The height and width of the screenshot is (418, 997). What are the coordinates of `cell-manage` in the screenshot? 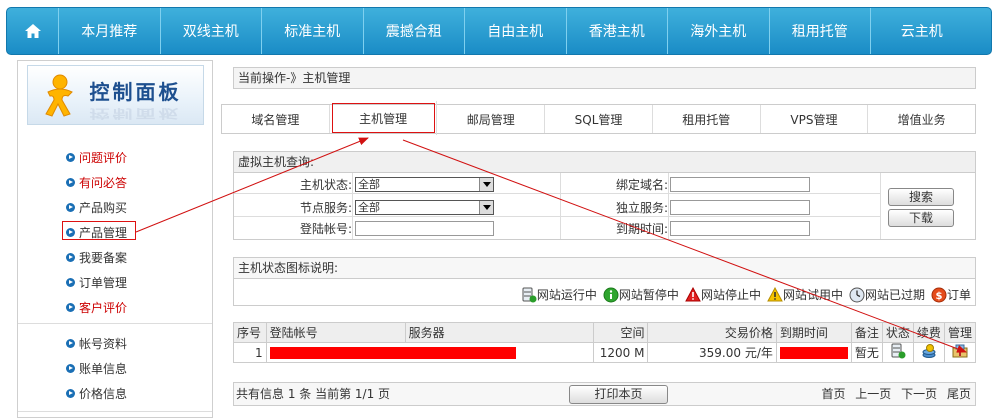 It's located at (960, 352).